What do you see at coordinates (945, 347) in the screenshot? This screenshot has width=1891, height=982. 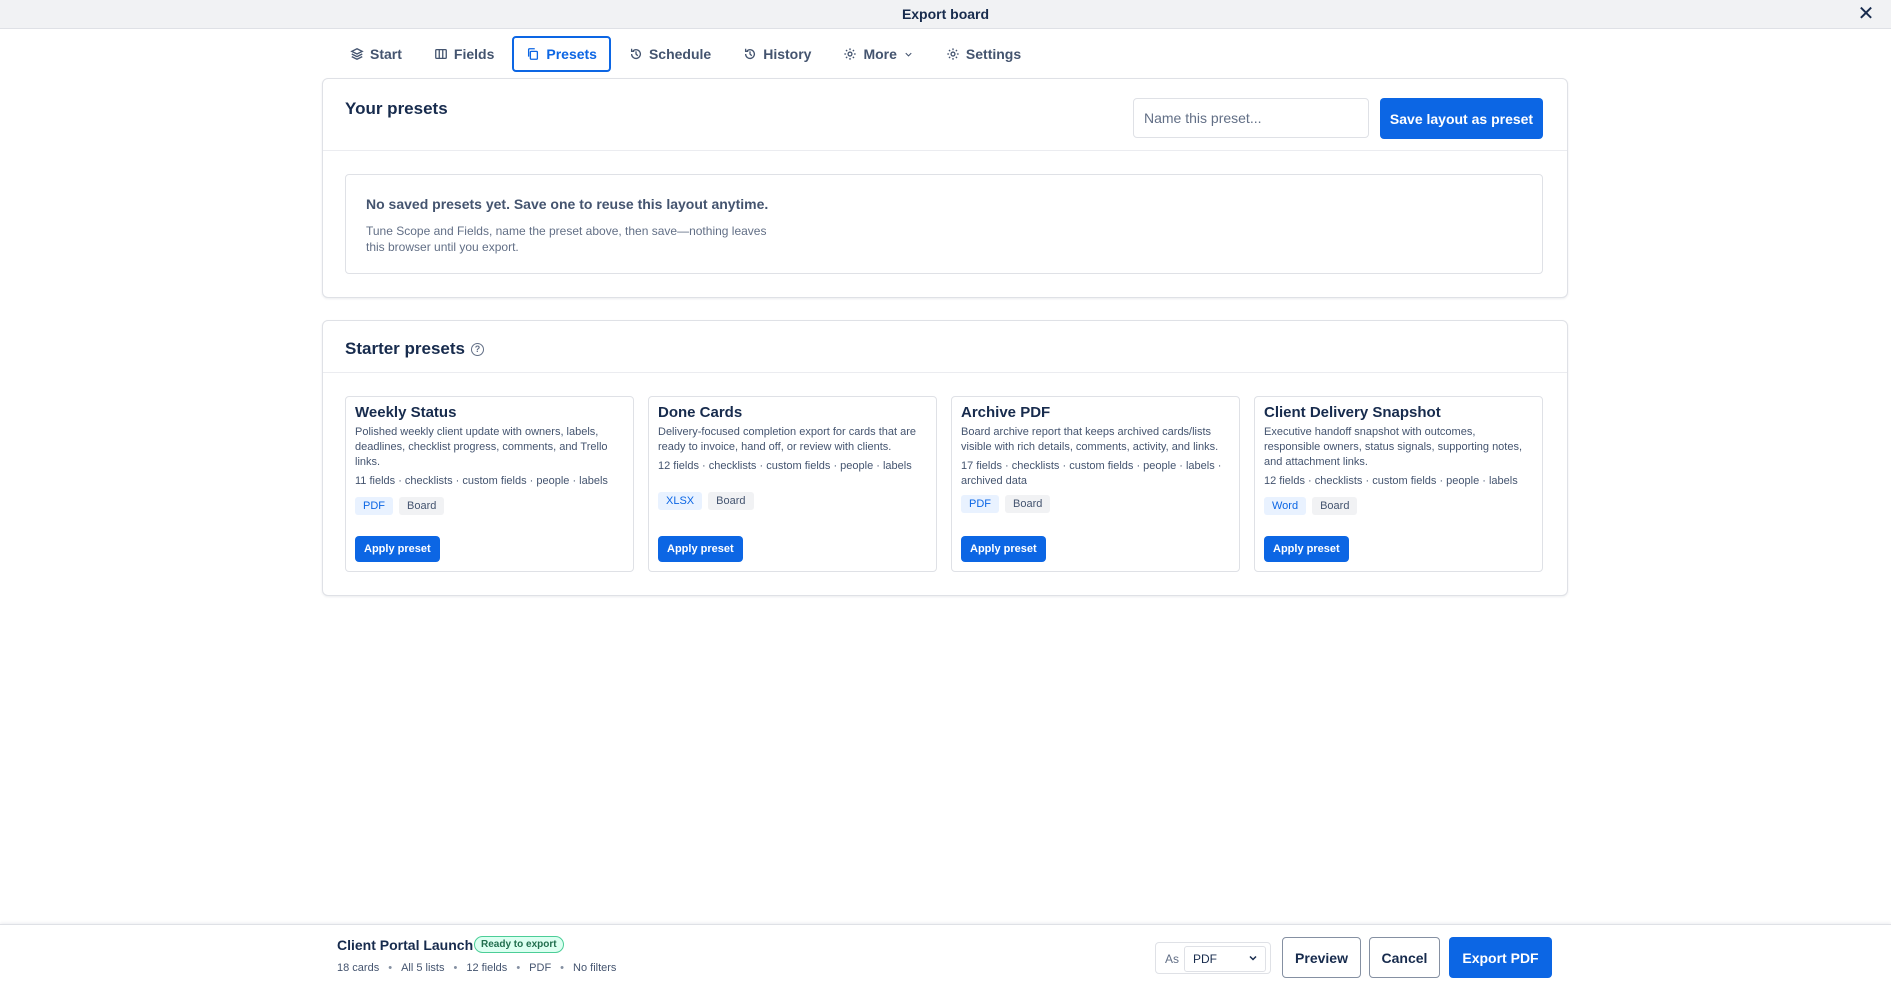 I see `starter-presets-header: Starter presets?` at bounding box center [945, 347].